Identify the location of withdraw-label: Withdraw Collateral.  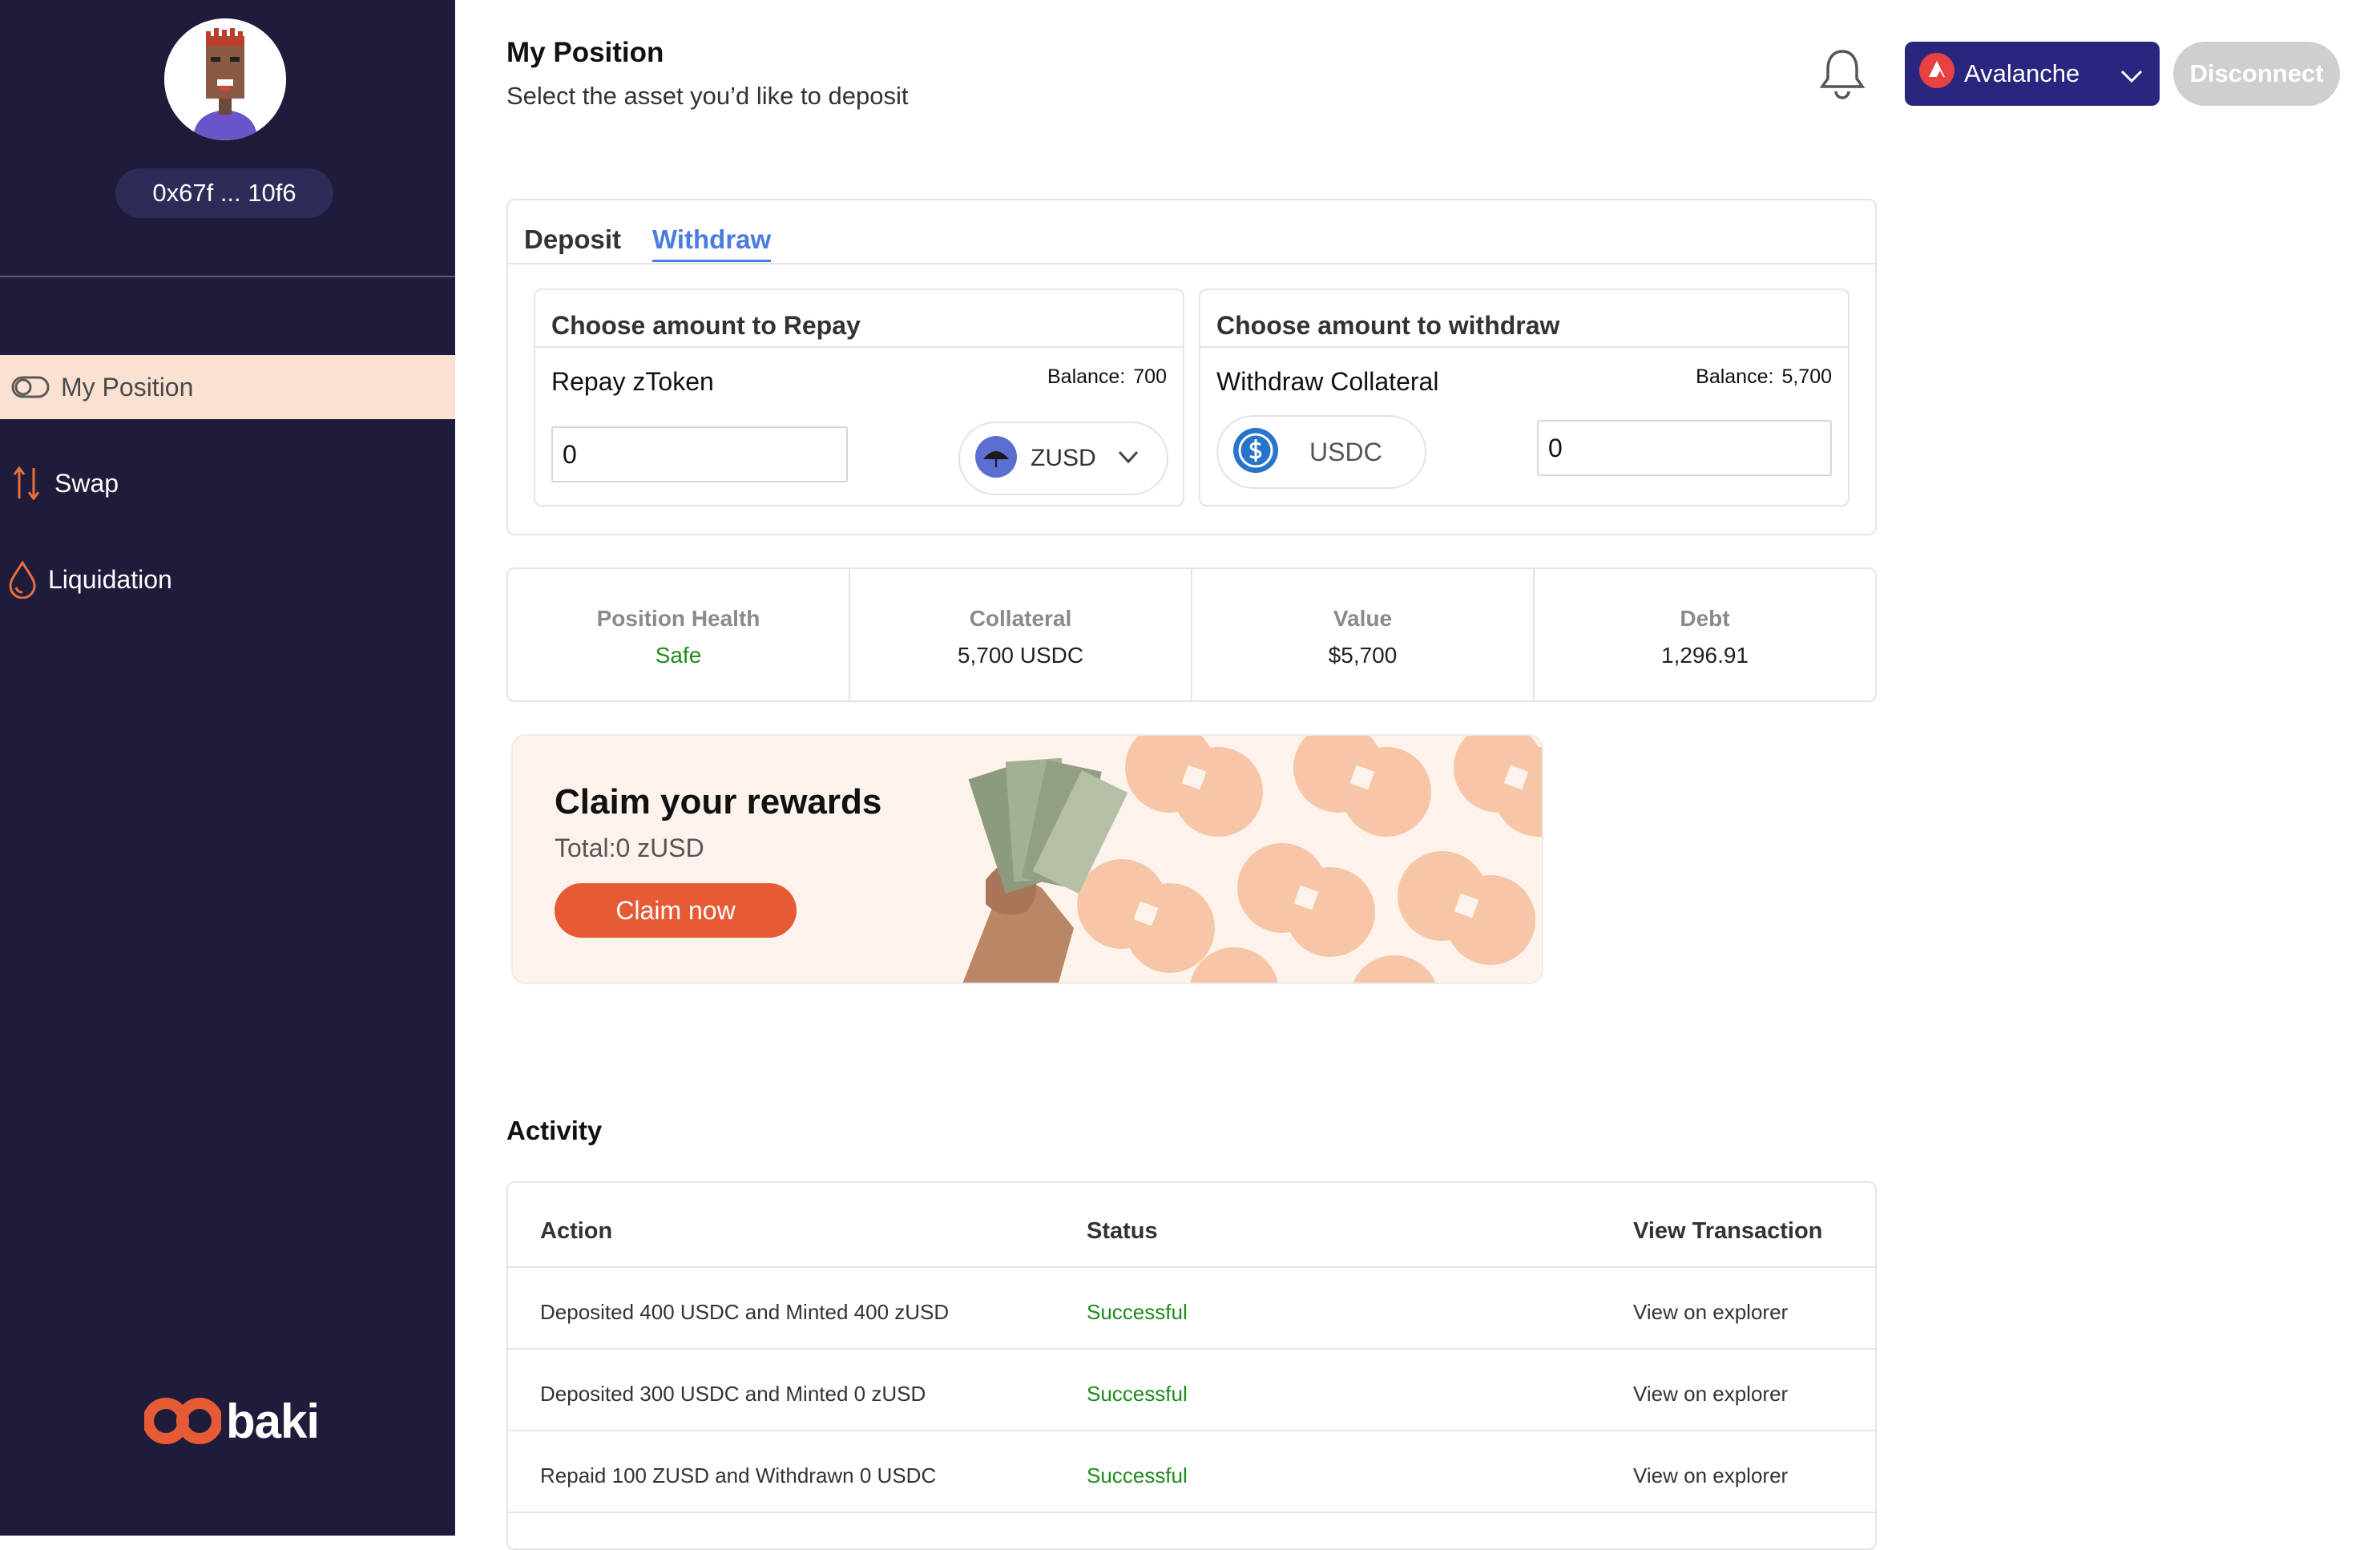
(1327, 381).